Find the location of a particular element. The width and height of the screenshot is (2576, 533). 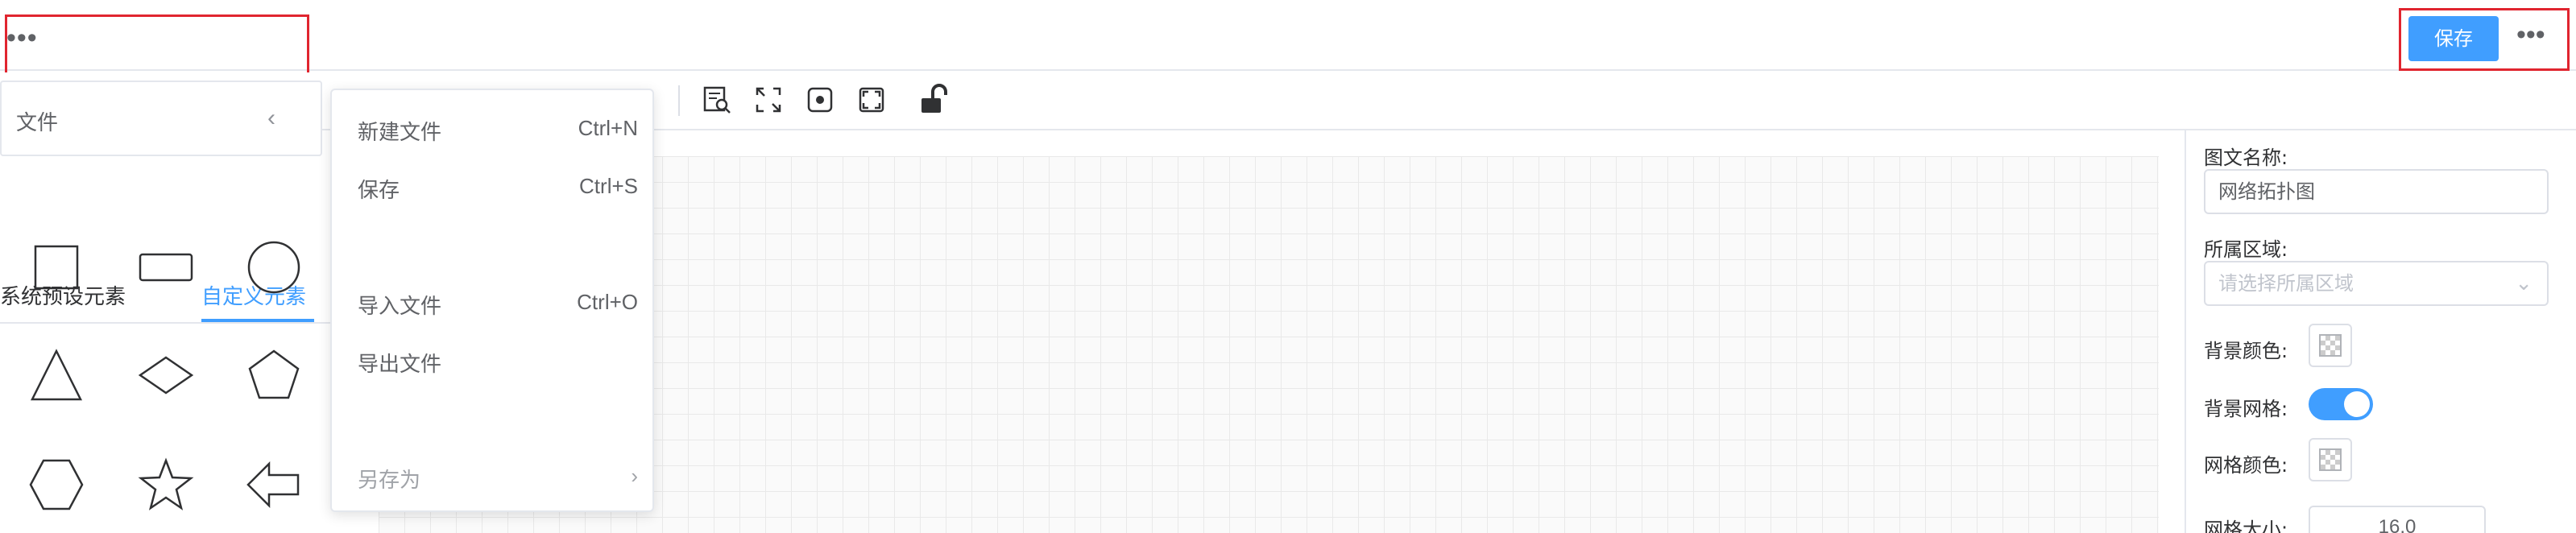

region-label: 所属区域: is located at coordinates (2246, 249).